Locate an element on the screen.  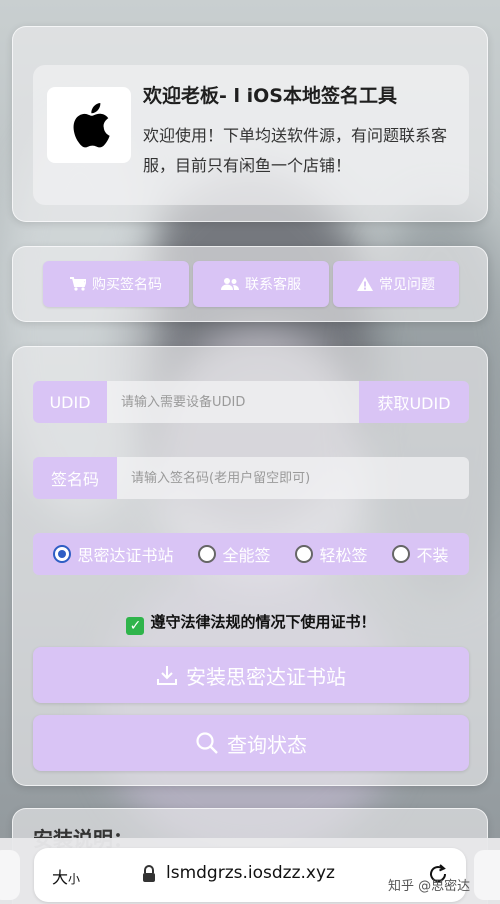
radio-option-smd: 思密达证书站 is located at coordinates (113, 554).